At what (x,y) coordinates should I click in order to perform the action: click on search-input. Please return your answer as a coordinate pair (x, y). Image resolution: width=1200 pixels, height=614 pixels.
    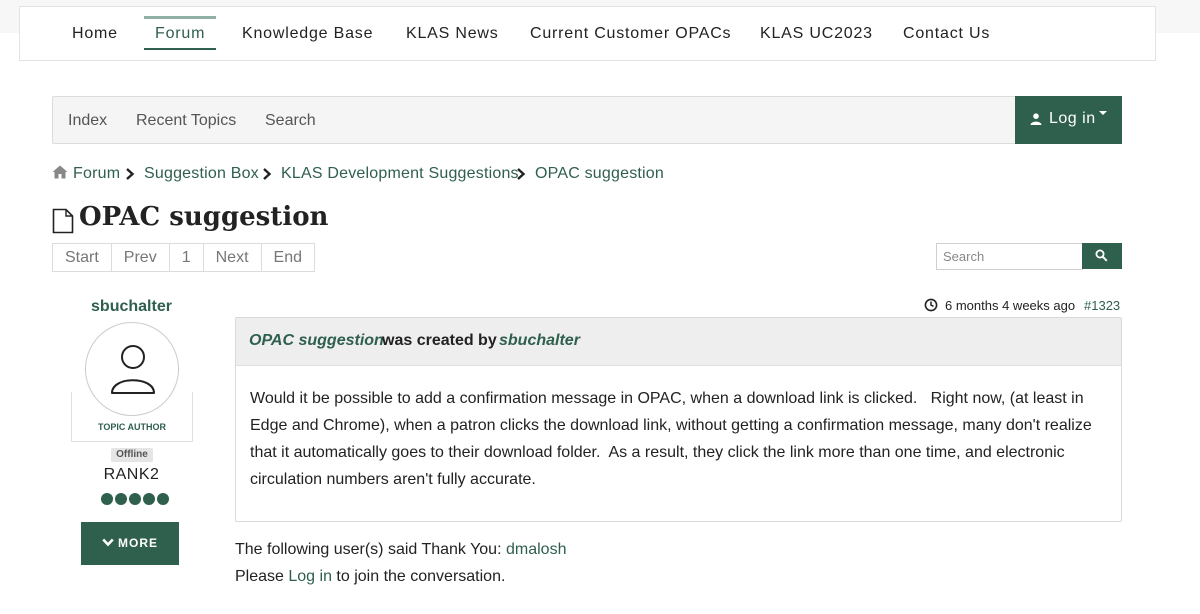
    Looking at the image, I should click on (1009, 256).